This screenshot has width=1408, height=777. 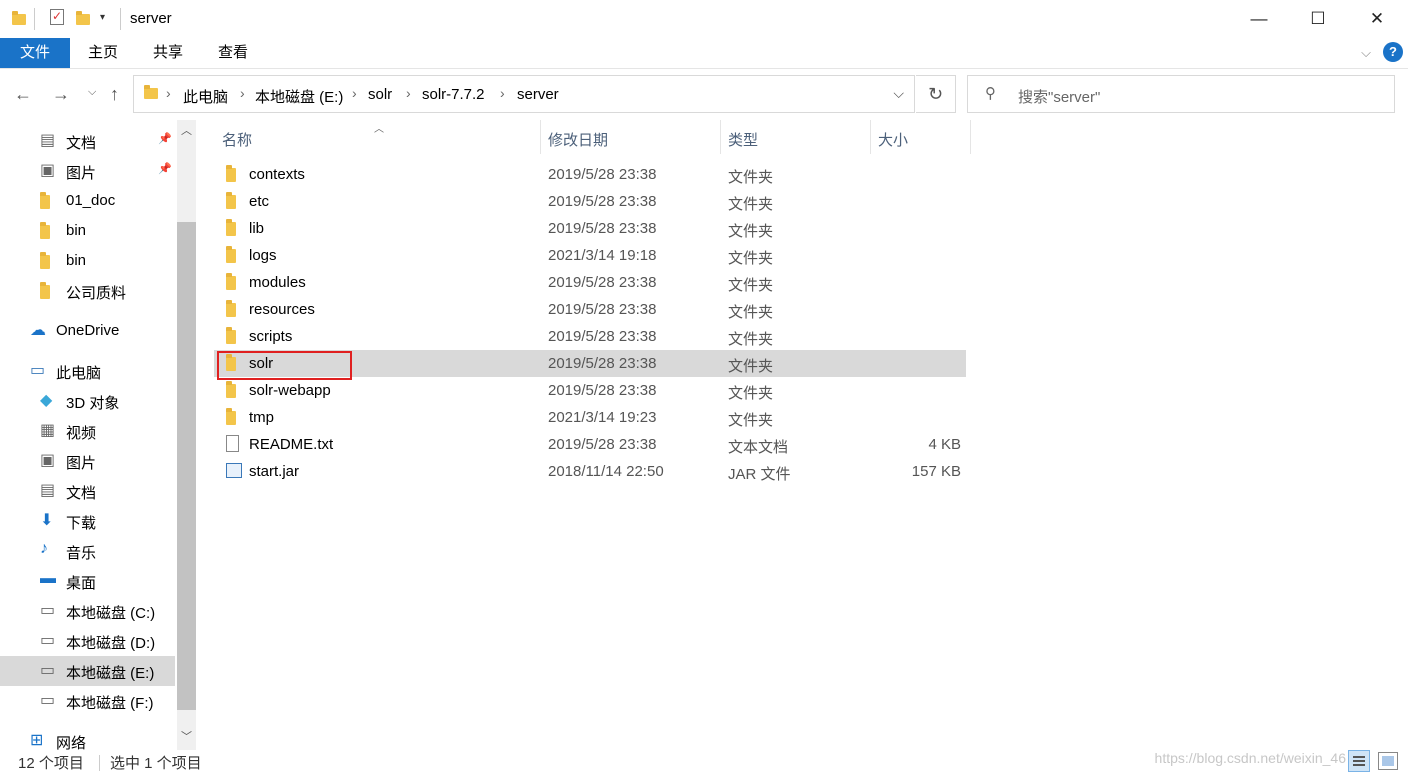 I want to click on tab-file: 文件, so click(x=35, y=53).